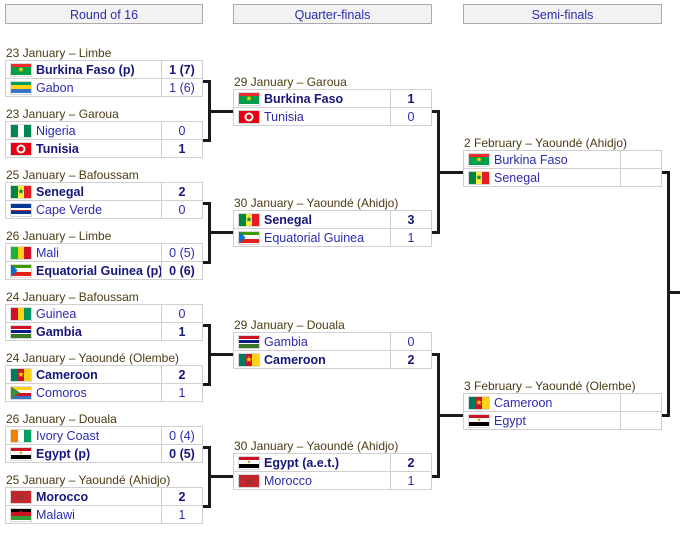 The image size is (680, 536). I want to click on table-row: Comoros 1, so click(104, 393).